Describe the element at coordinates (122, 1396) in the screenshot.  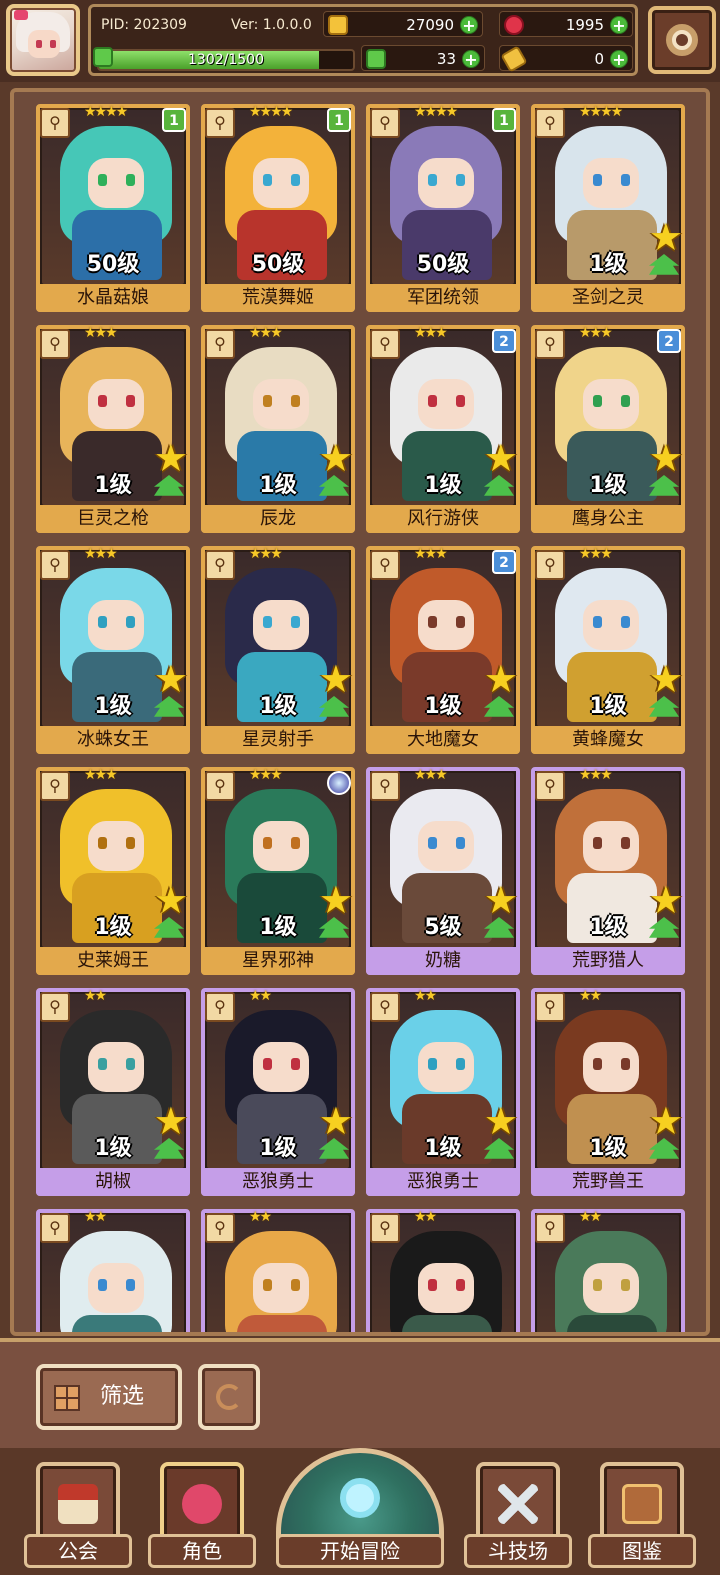
I see `filter-label: 筛选` at that location.